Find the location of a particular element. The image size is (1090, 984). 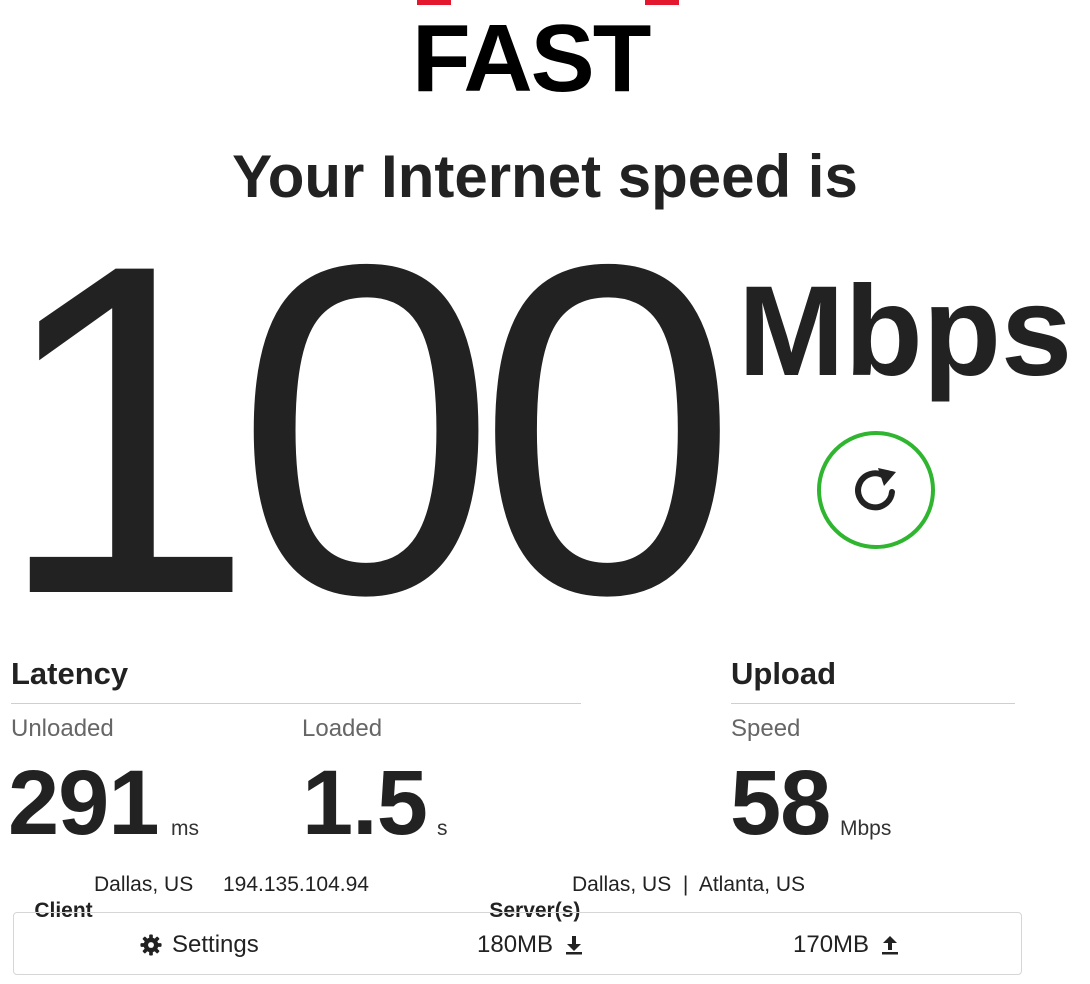

client-ip: 194.135.104.94 is located at coordinates (296, 884).